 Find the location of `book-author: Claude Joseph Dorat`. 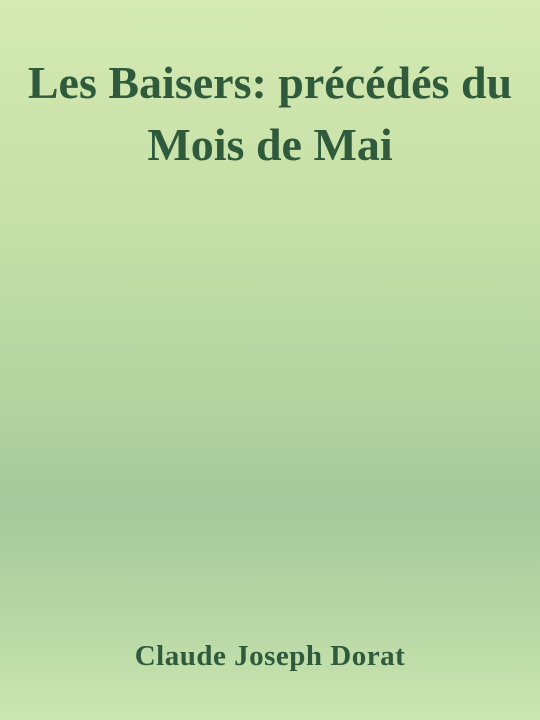

book-author: Claude Joseph Dorat is located at coordinates (270, 656).